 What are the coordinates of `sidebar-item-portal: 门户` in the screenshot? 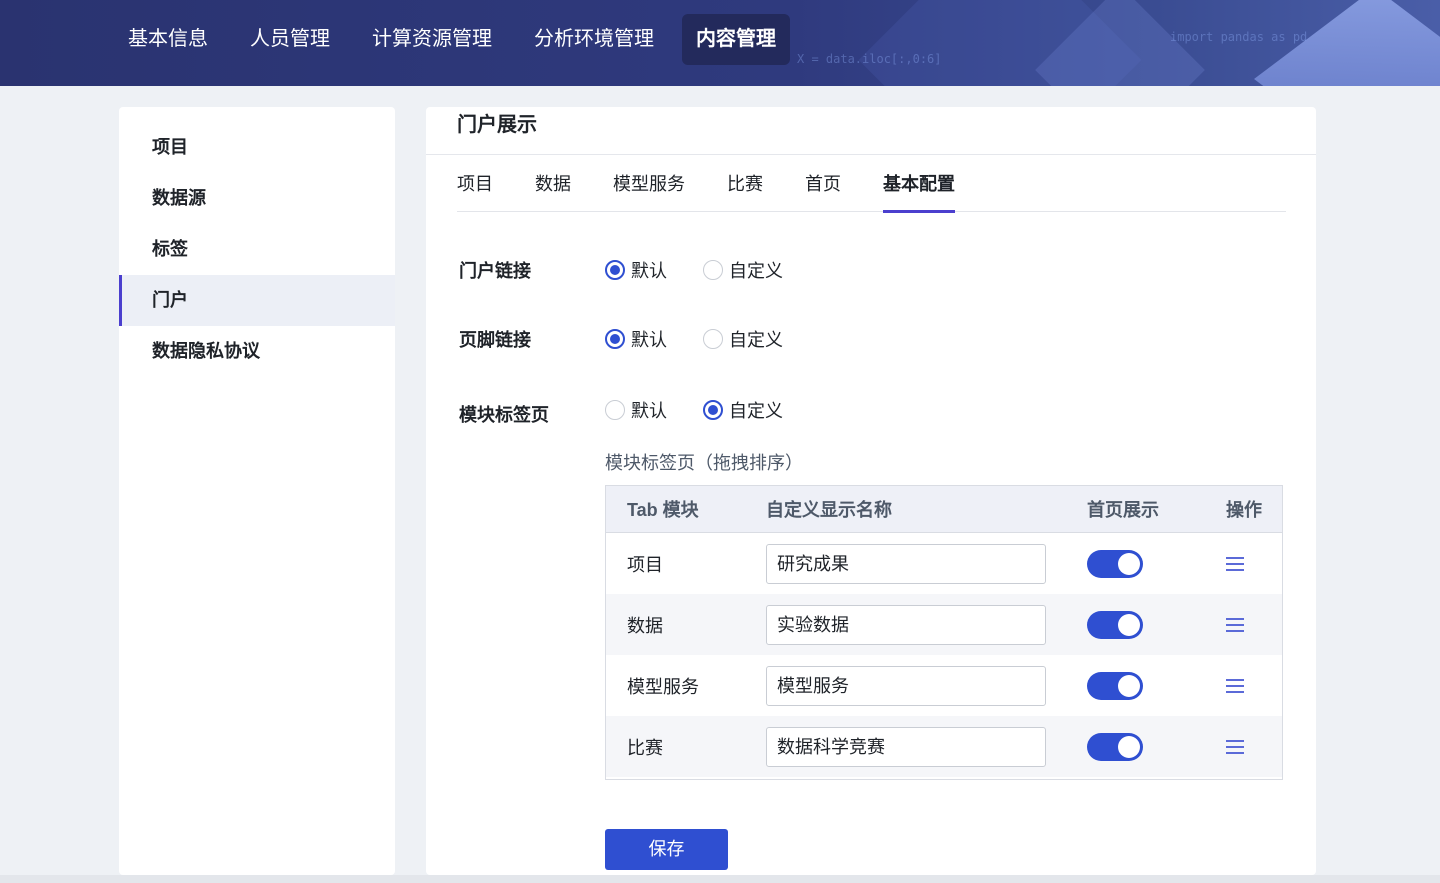 It's located at (257, 300).